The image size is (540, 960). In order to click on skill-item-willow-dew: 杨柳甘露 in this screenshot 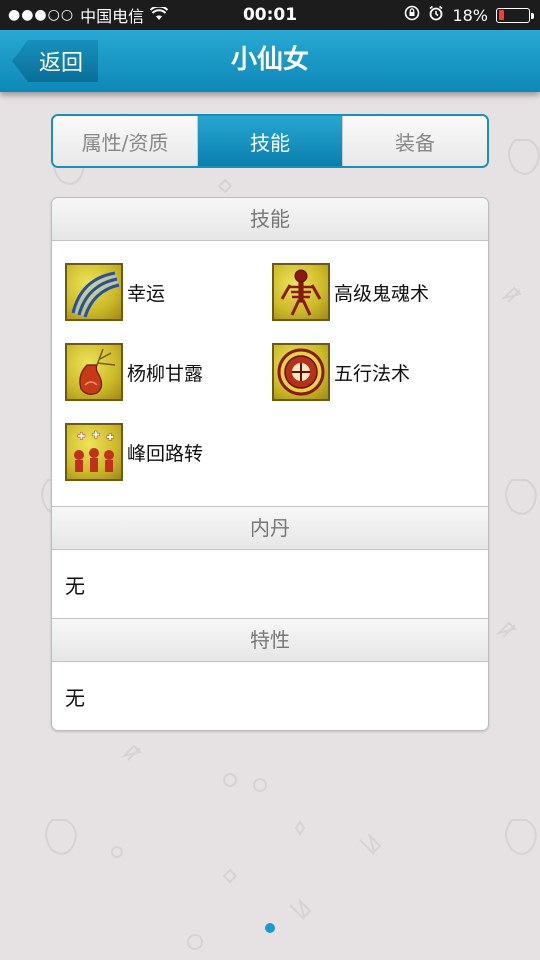, I will do `click(134, 372)`.